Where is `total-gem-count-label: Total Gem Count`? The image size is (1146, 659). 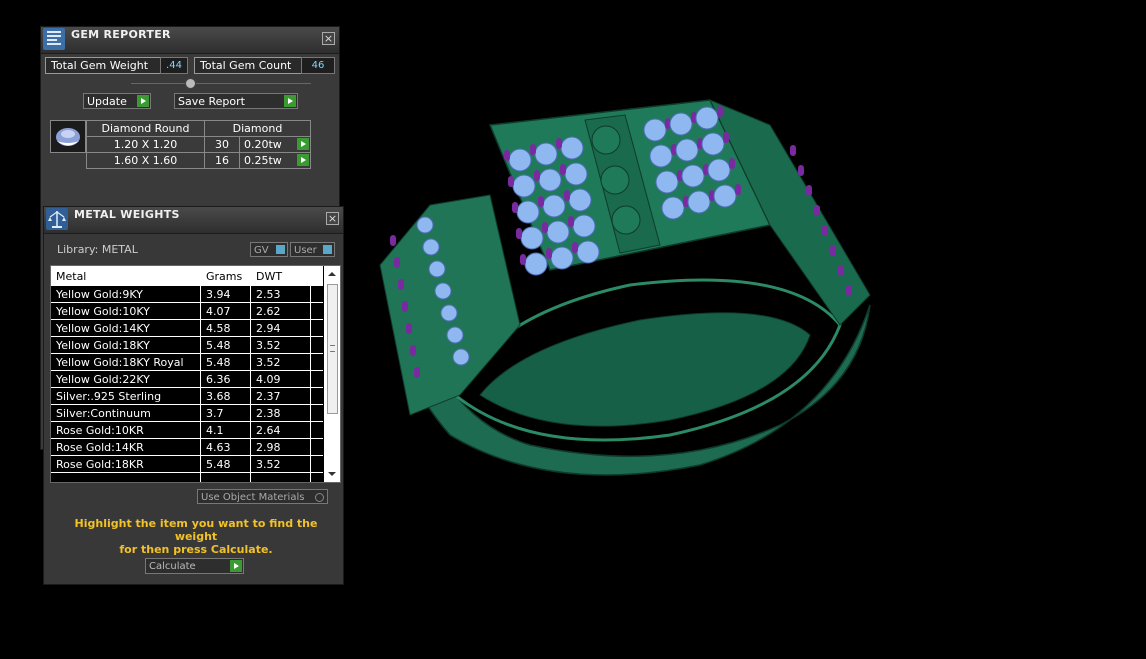
total-gem-count-label: Total Gem Count is located at coordinates (248, 65).